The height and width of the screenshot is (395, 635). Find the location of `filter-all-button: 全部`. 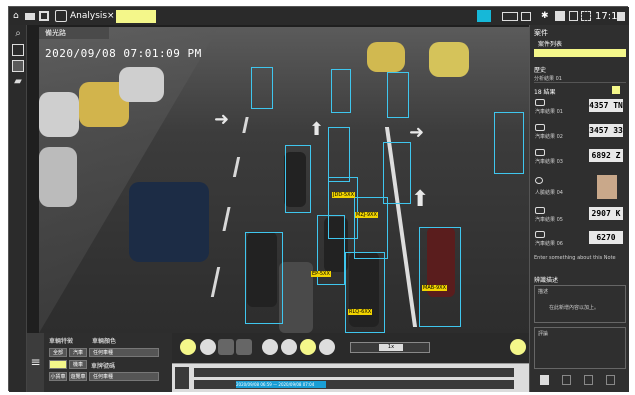

filter-all-button: 全部 is located at coordinates (58, 352).